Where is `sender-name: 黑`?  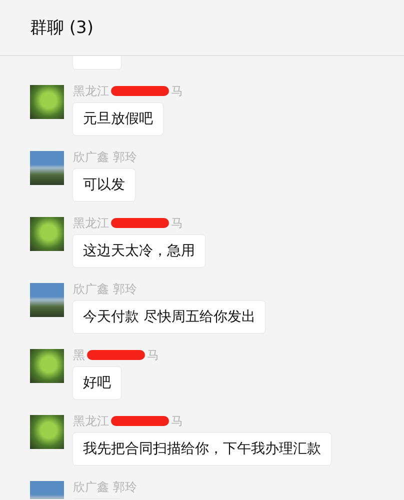
sender-name: 黑 is located at coordinates (79, 355).